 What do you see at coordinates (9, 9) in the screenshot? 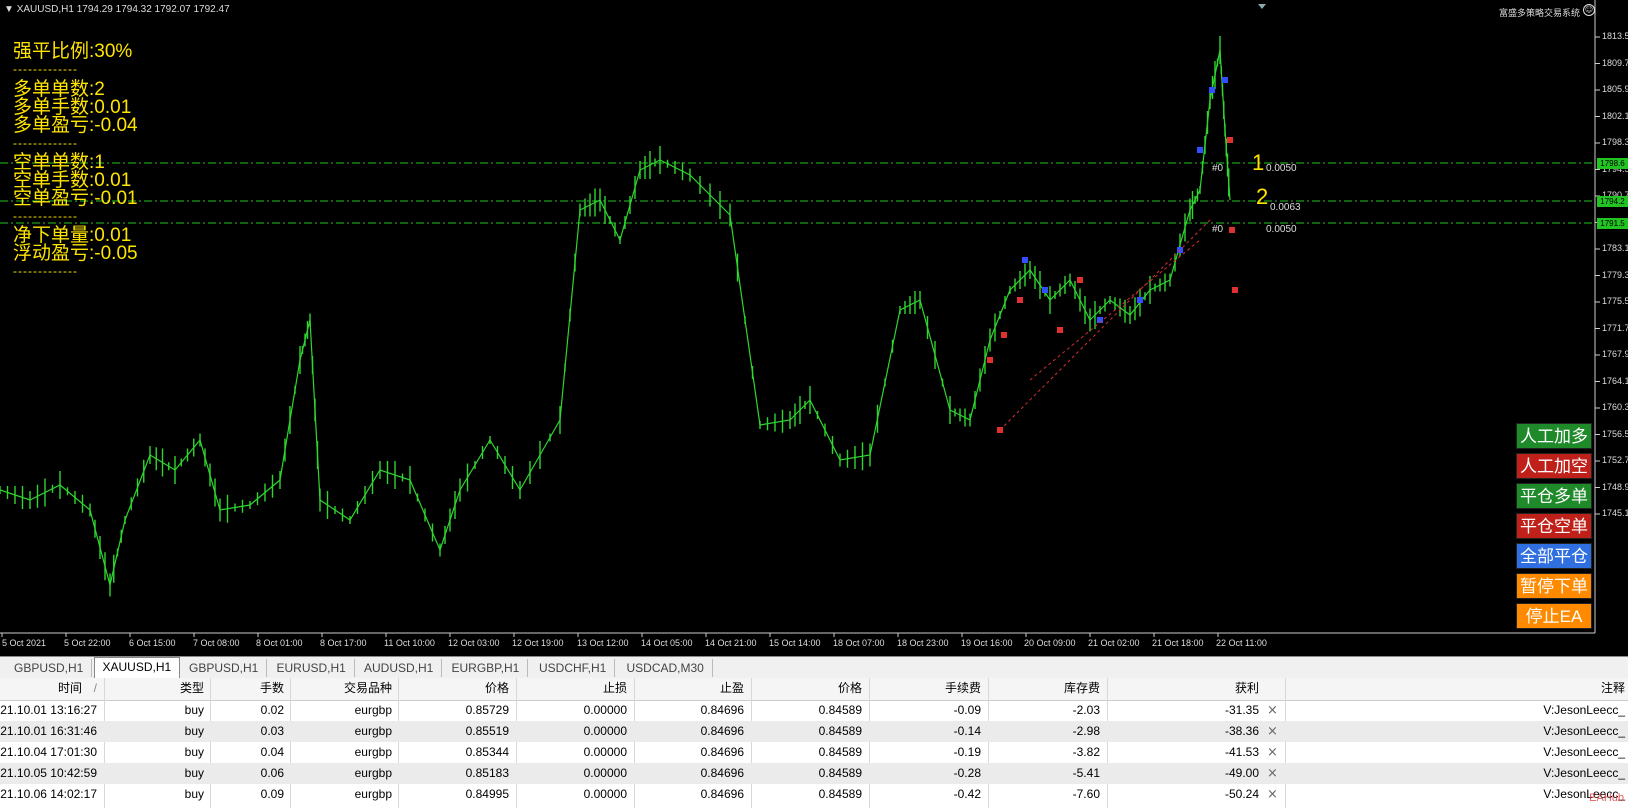
I see `collapse-triangle-icon: ▼` at bounding box center [9, 9].